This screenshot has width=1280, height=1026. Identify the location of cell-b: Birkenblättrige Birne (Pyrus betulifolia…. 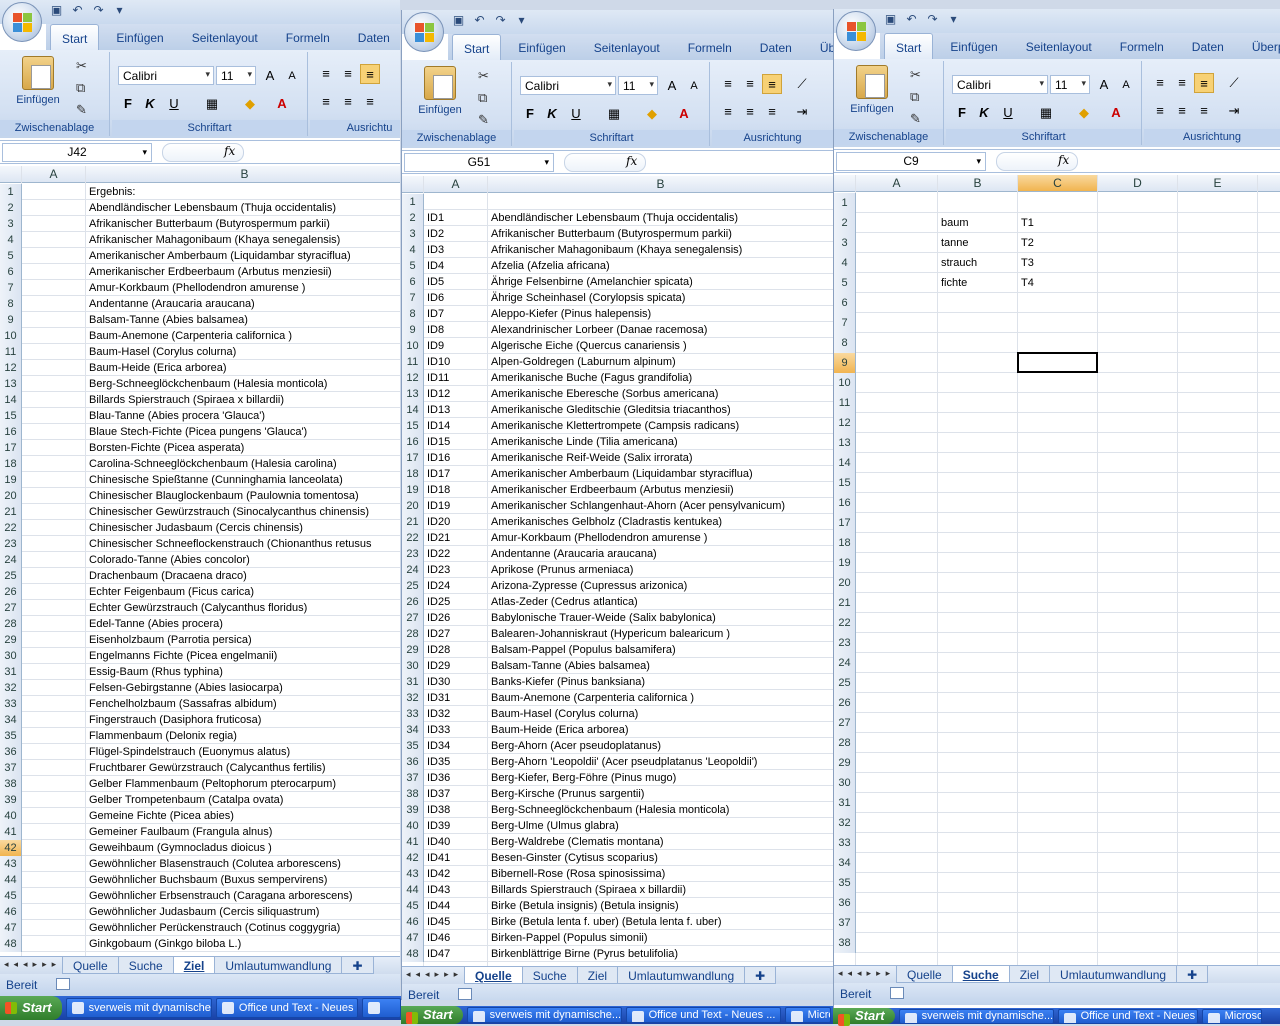
(583, 954).